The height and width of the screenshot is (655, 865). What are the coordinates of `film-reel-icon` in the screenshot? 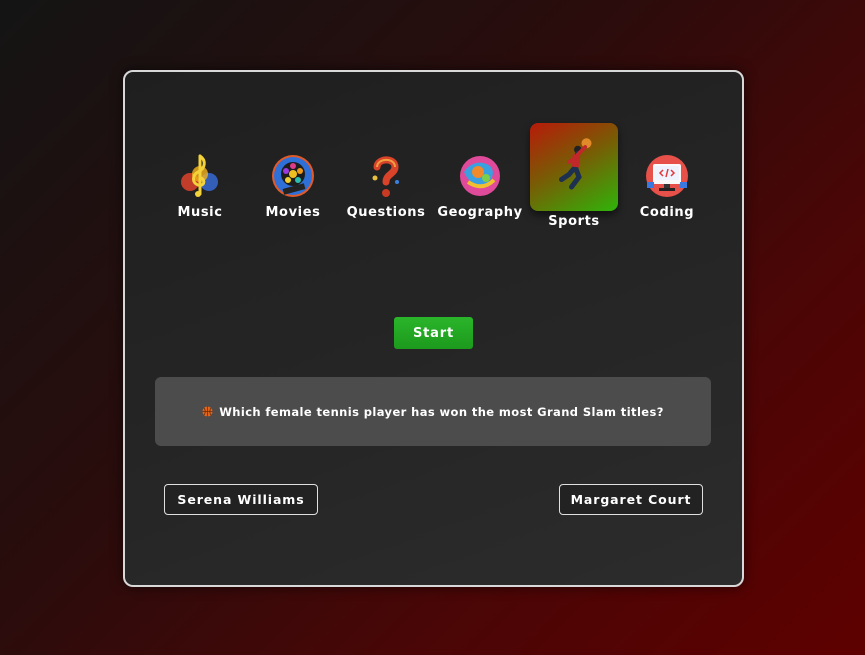 It's located at (293, 176).